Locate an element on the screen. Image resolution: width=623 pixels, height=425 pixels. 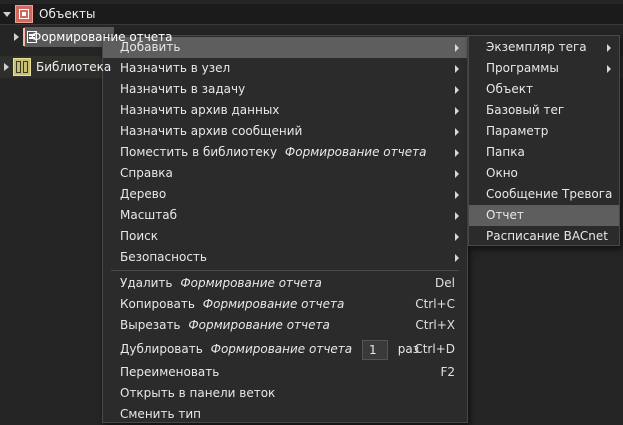
menu-item-scale: Масштаб is located at coordinates (285, 215).